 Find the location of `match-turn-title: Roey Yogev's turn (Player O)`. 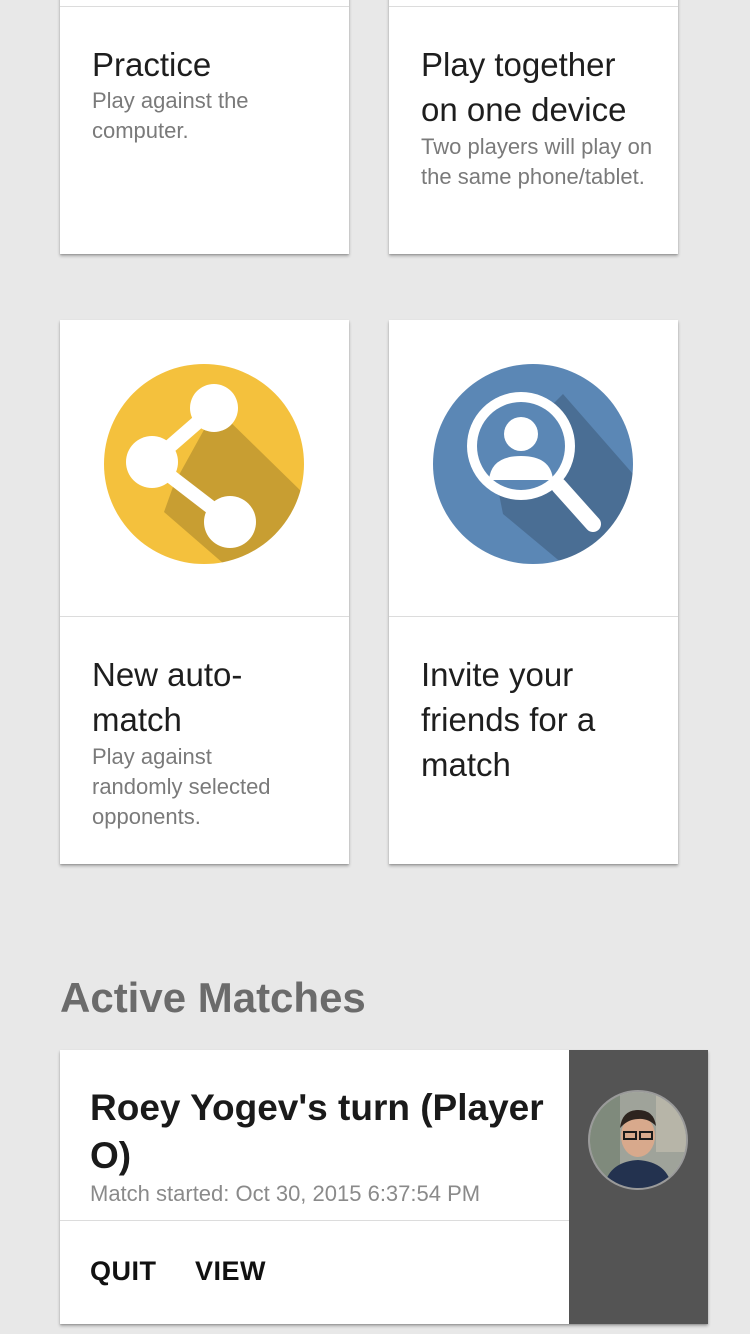

match-turn-title: Roey Yogev's turn (Player O) is located at coordinates (317, 1131).